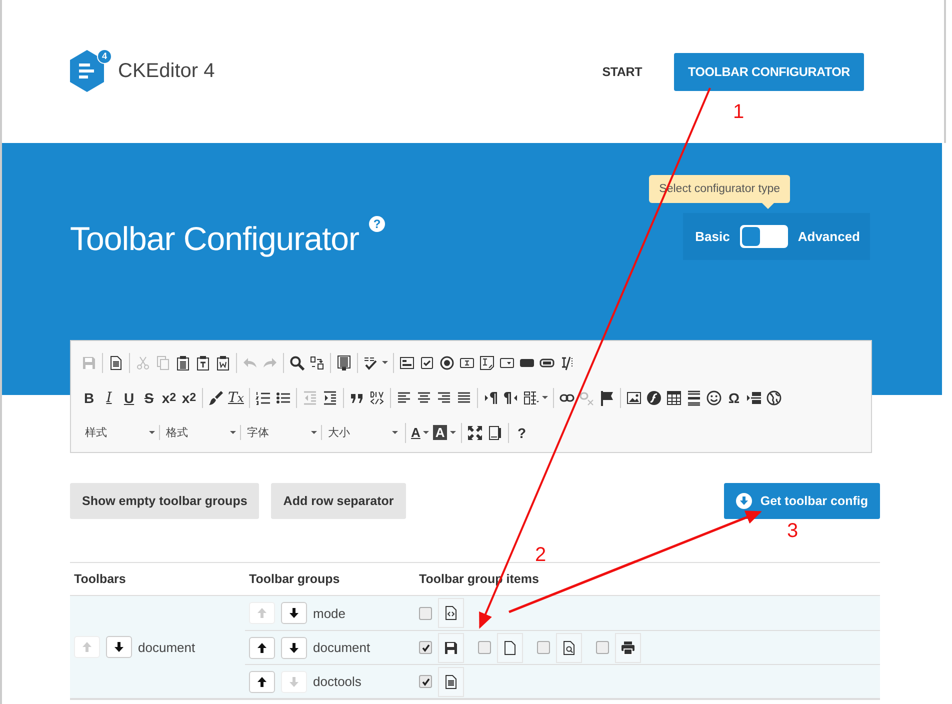 This screenshot has width=952, height=704. Describe the element at coordinates (109, 397) in the screenshot. I see `toolbar-button: I` at that location.